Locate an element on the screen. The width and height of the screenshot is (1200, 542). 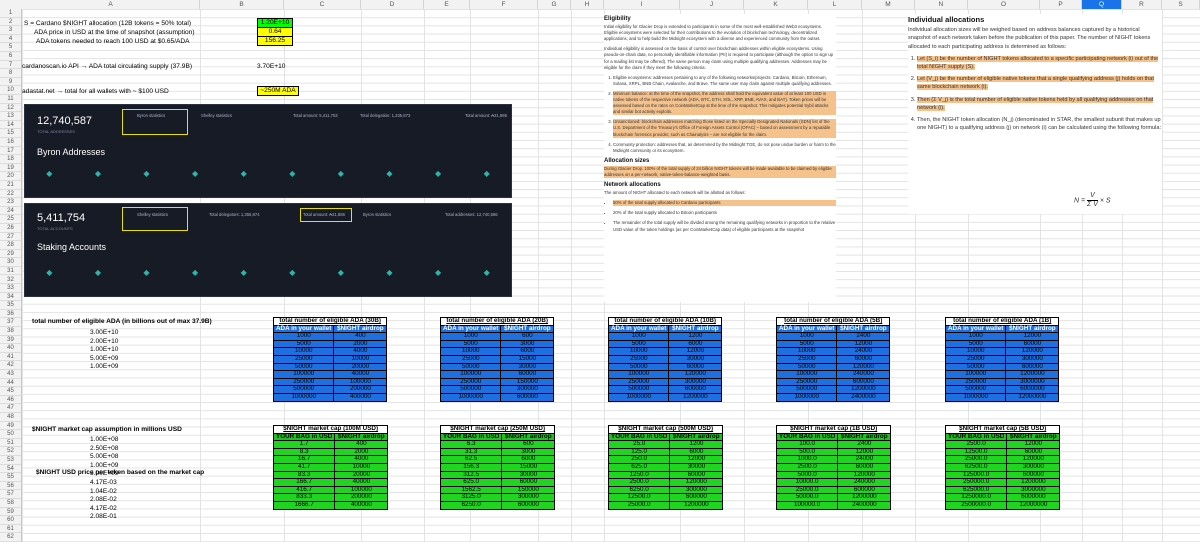
row-header-31: 31 is located at coordinates (10, 271).